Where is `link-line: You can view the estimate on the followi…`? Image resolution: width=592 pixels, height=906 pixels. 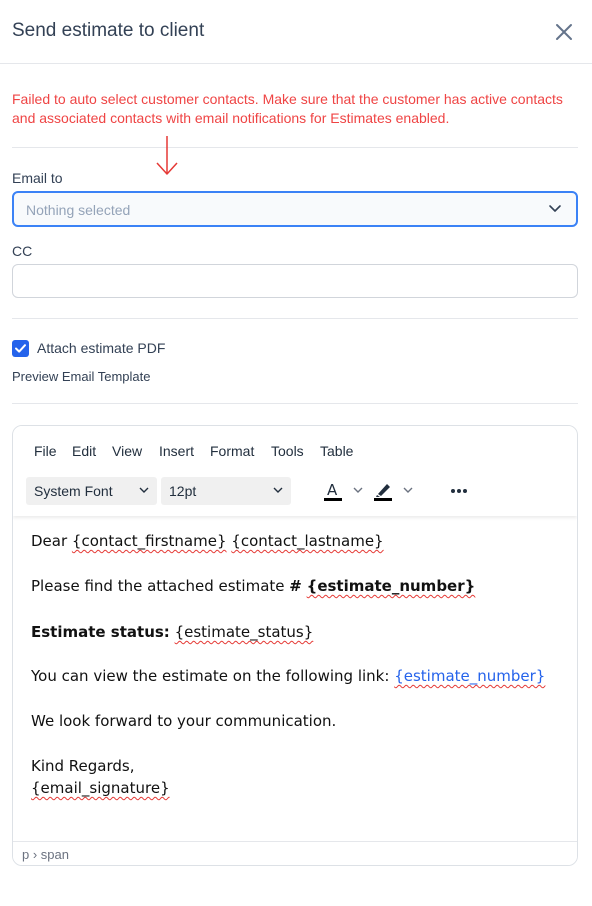
link-line: You can view the estimate on the followi… is located at coordinates (288, 676).